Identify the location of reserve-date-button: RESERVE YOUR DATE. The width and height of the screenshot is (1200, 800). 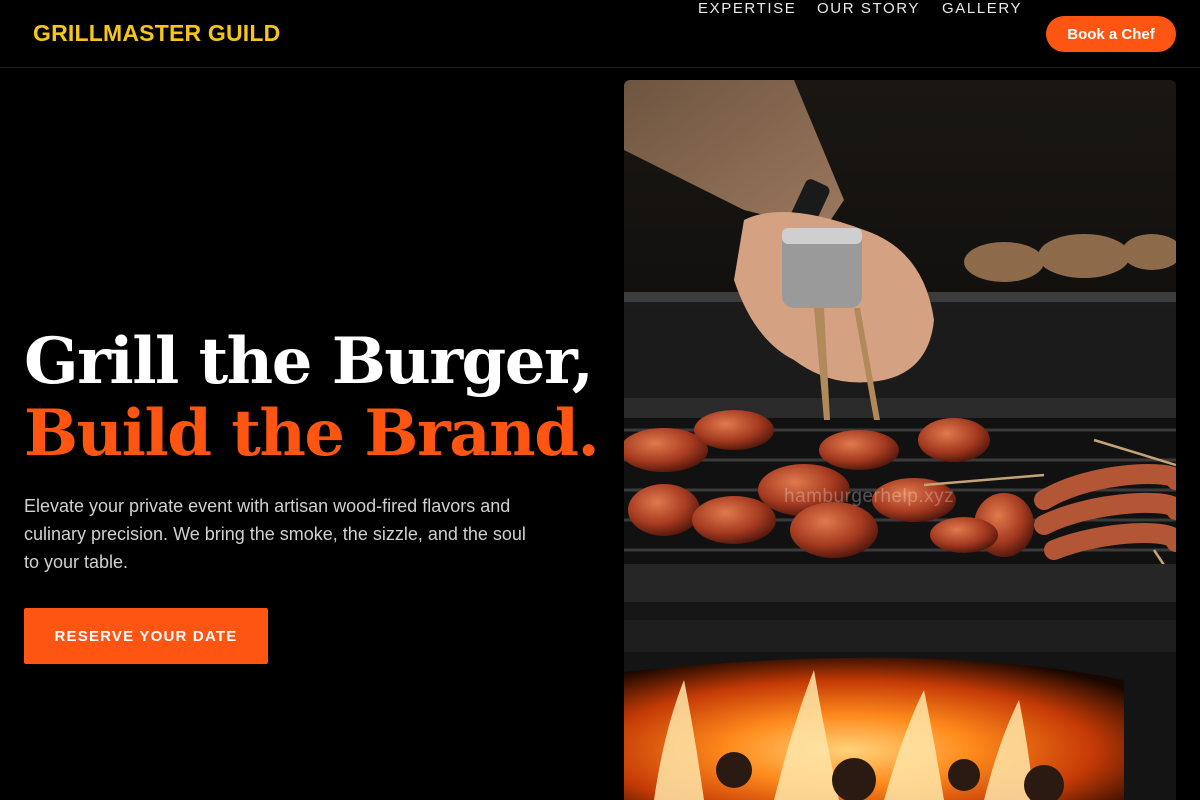
(146, 636).